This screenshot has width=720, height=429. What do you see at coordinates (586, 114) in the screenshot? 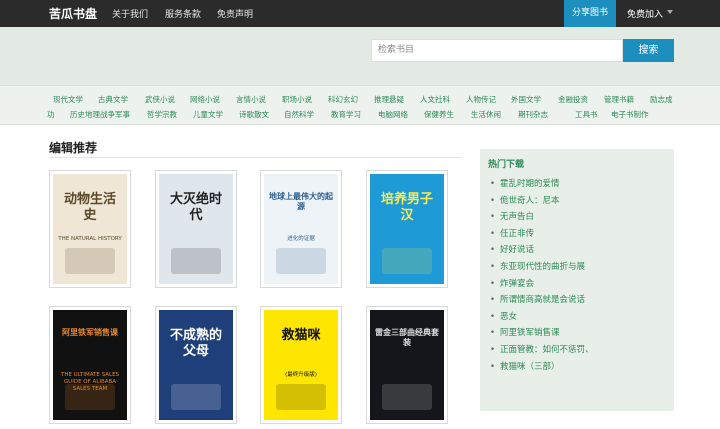
I see `category-link: 工具书` at bounding box center [586, 114].